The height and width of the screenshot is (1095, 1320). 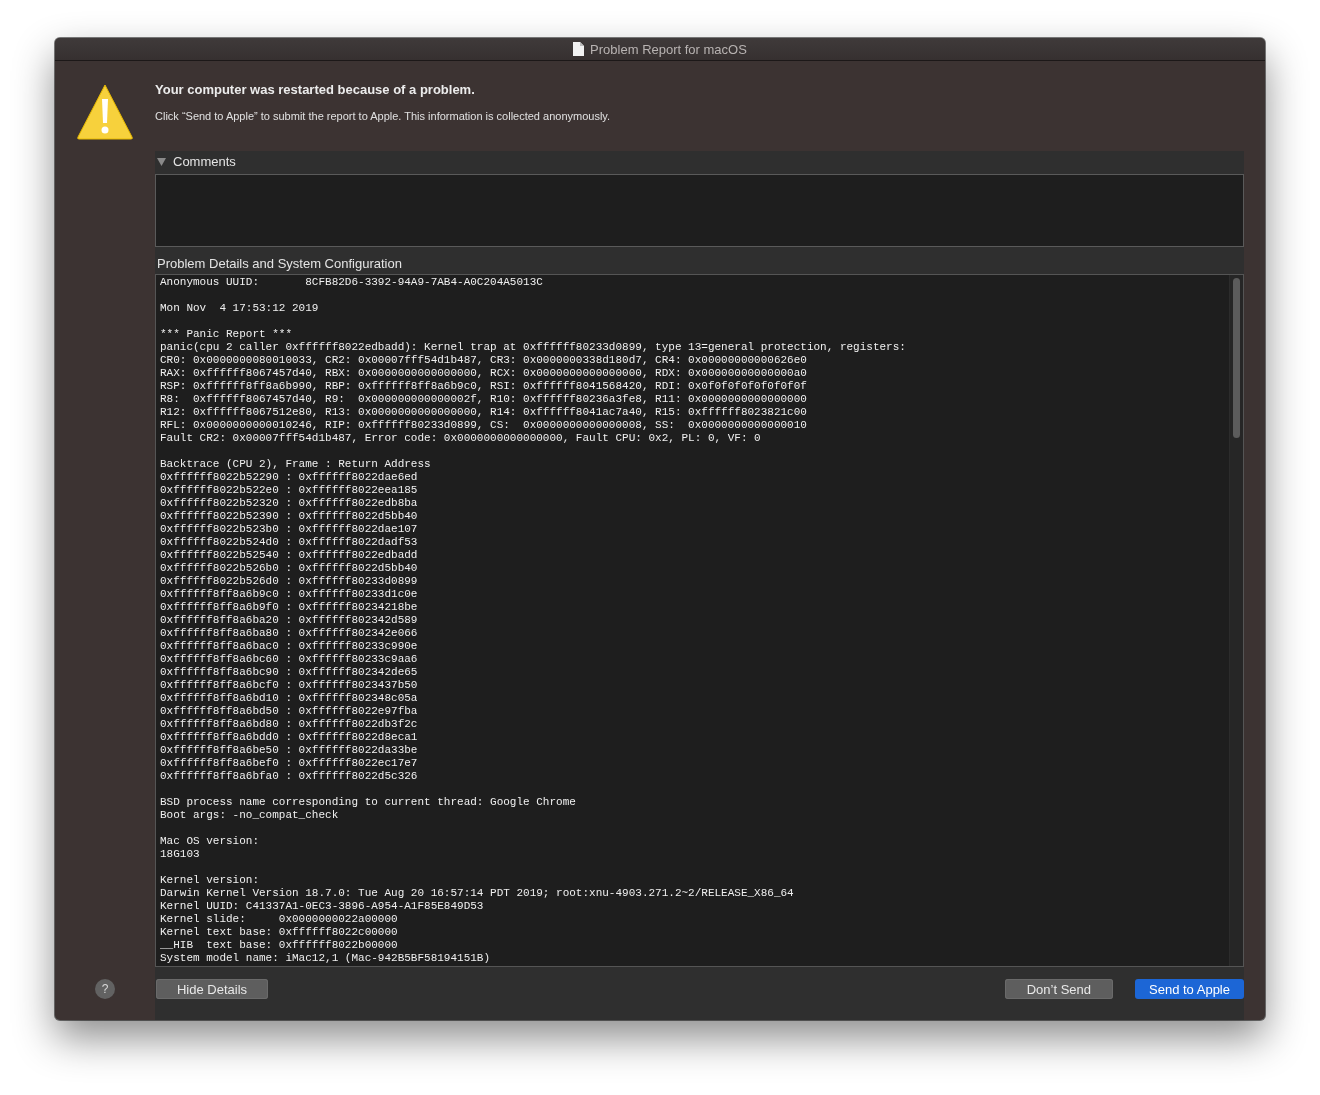 What do you see at coordinates (289, 750) in the screenshot?
I see `report-line: 0xffffff8ff8a6be50 : 0xffffff8022da33be` at bounding box center [289, 750].